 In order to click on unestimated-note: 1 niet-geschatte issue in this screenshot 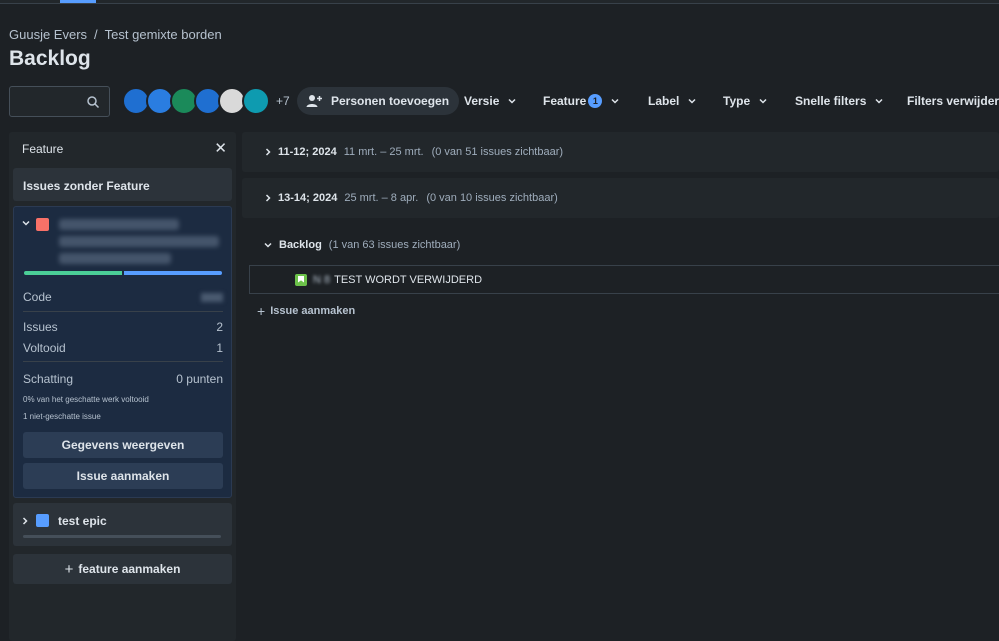, I will do `click(62, 416)`.